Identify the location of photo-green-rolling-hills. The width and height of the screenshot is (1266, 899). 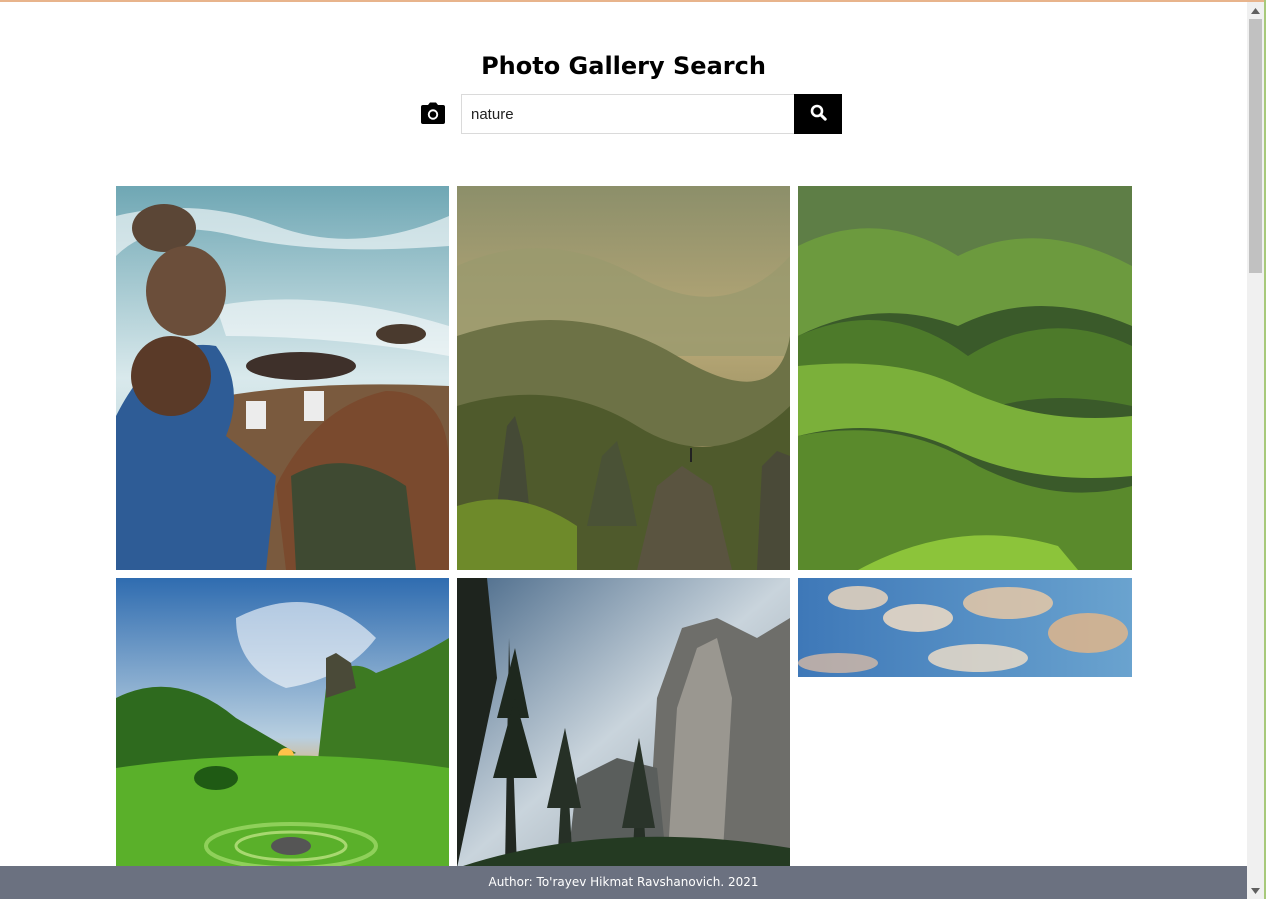
(965, 378).